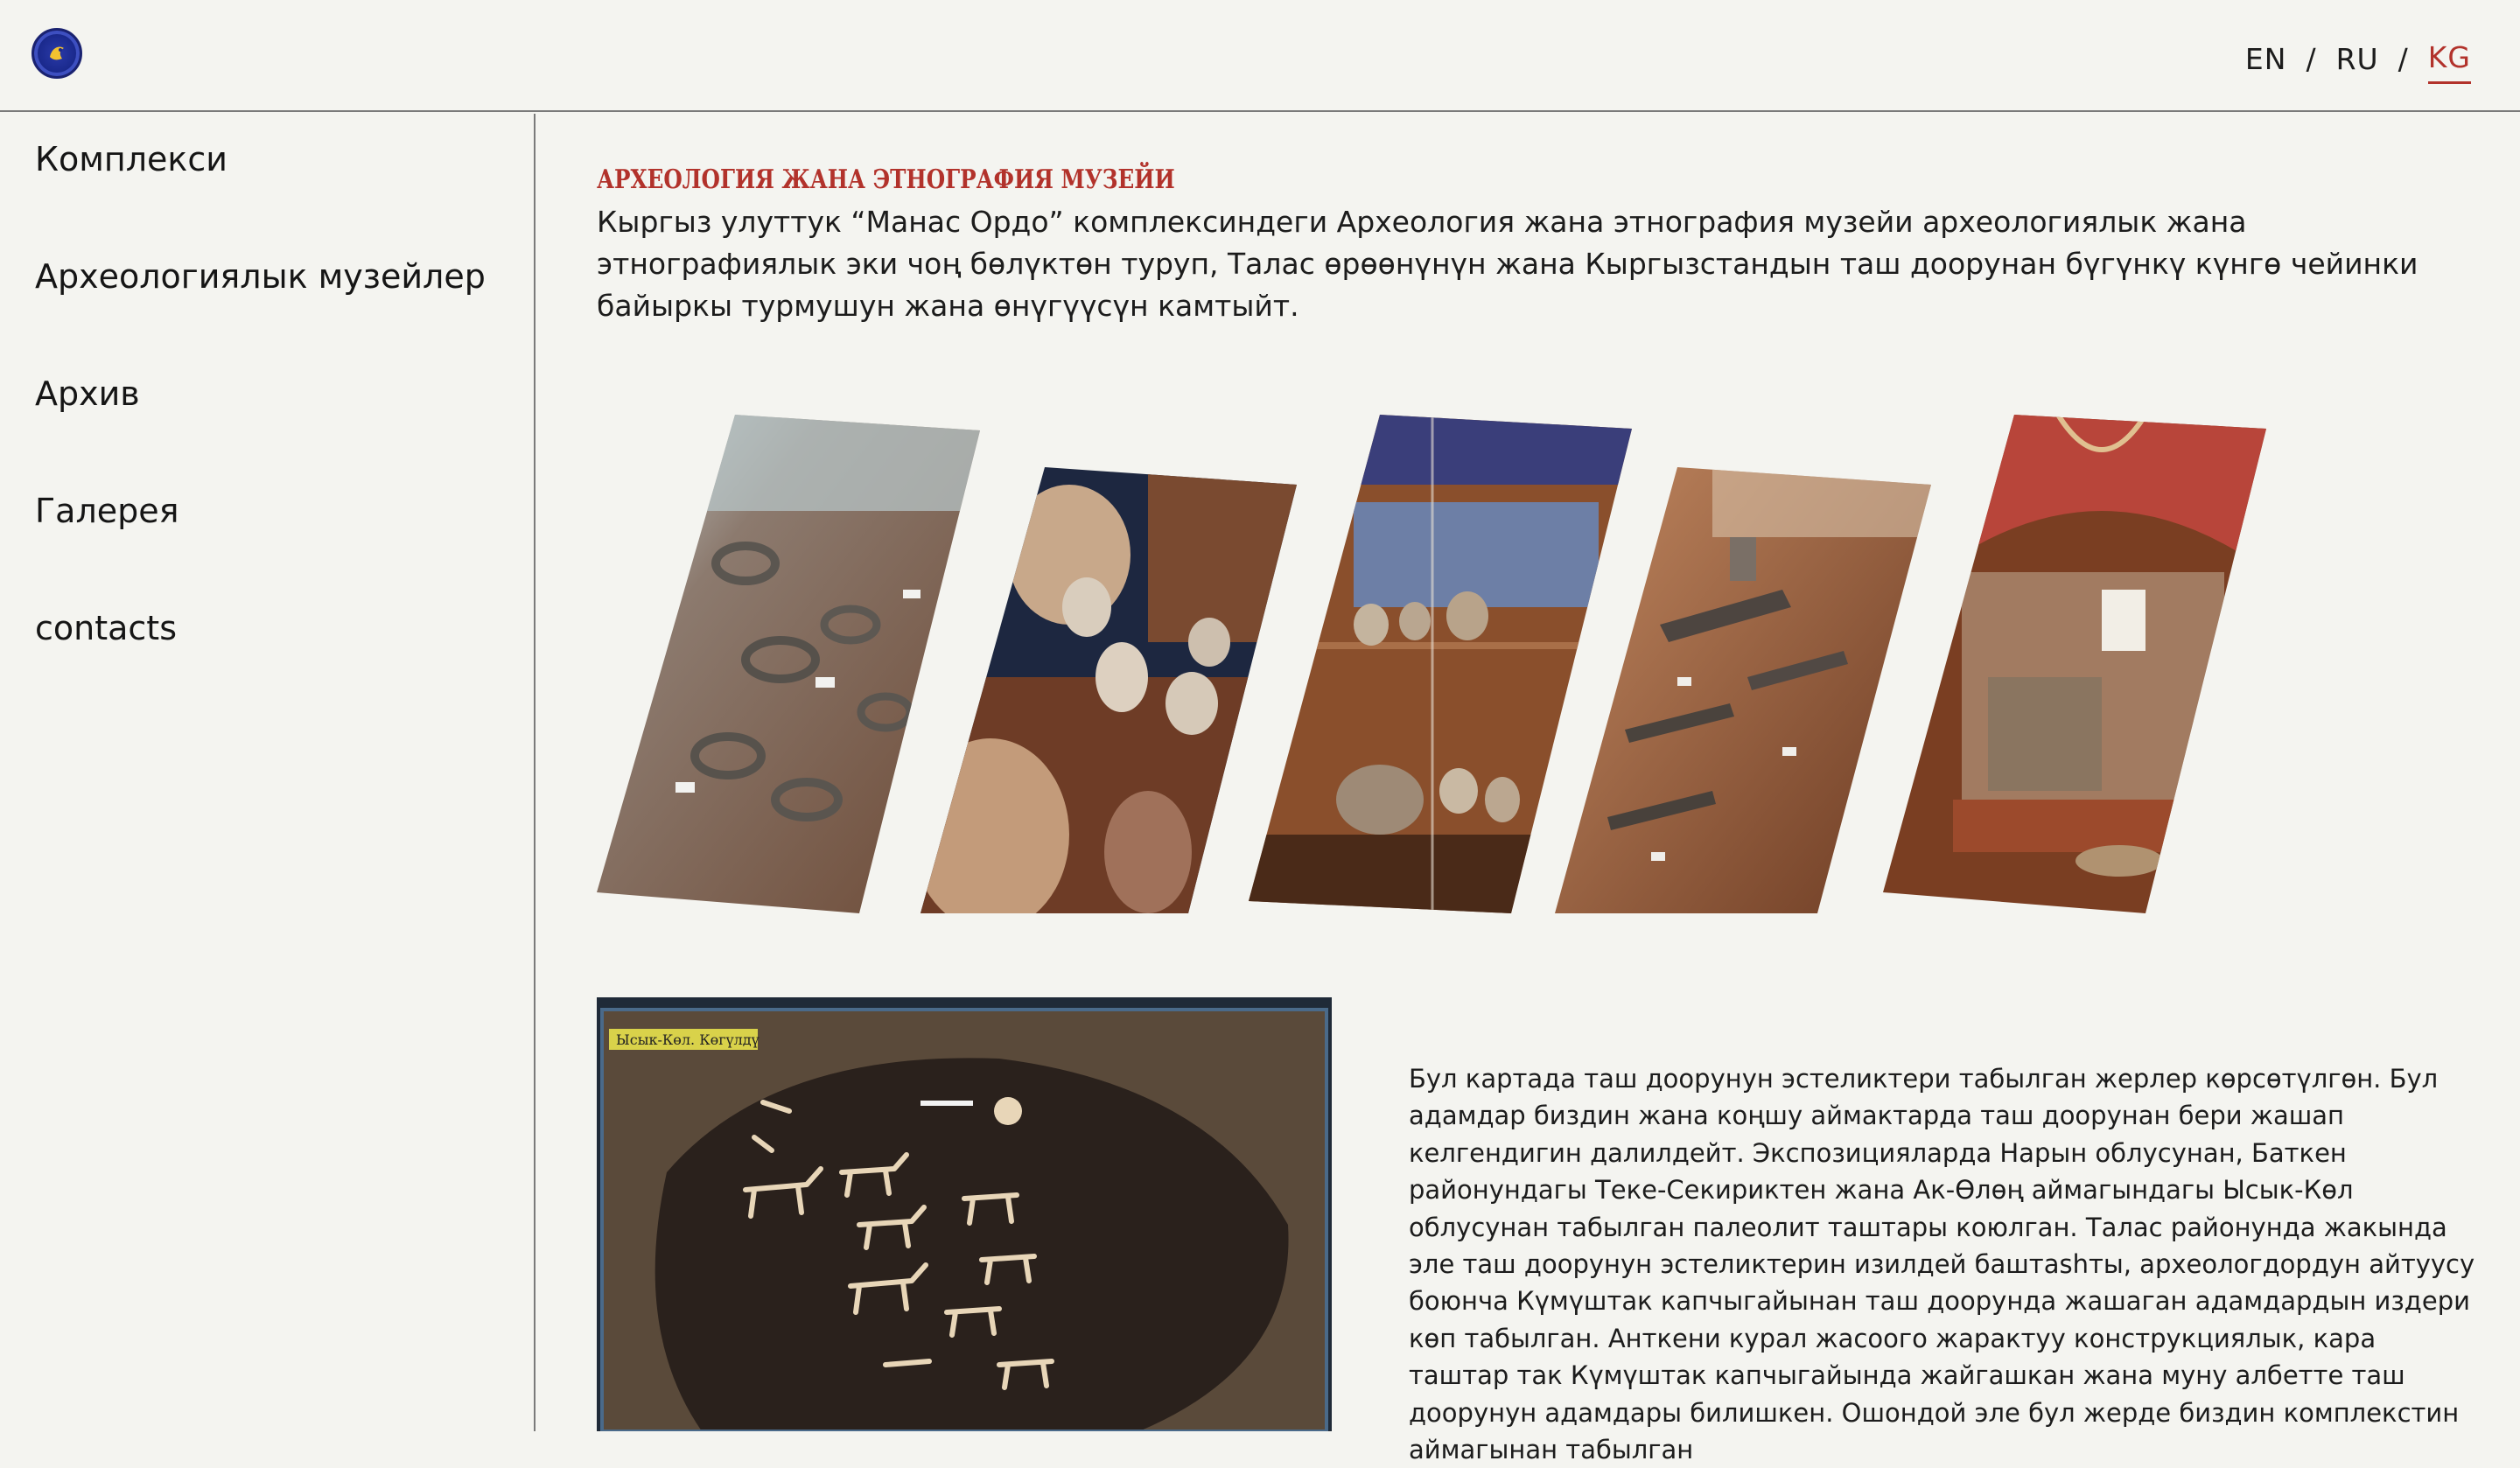 This screenshot has height=1468, width=2520. I want to click on lang-ru: RU, so click(2357, 59).